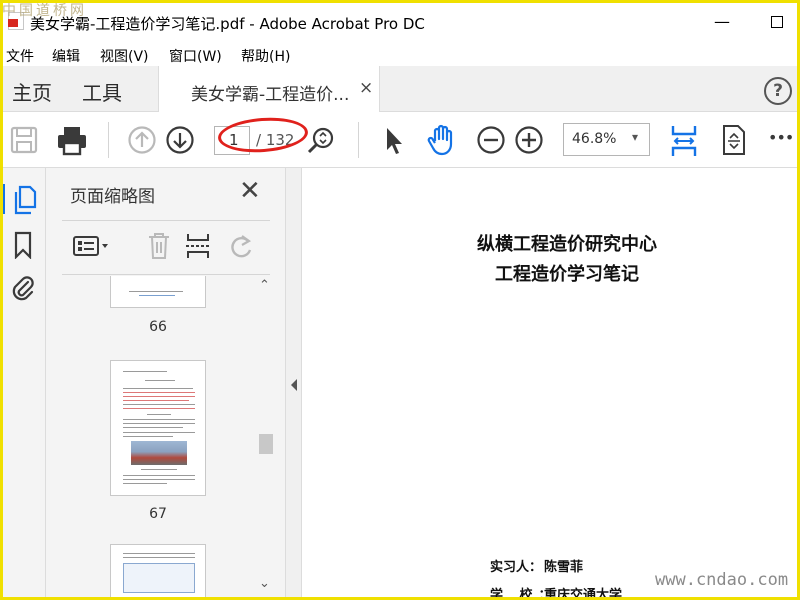  What do you see at coordinates (24, 200) in the screenshot?
I see `page-thumbnails-icon` at bounding box center [24, 200].